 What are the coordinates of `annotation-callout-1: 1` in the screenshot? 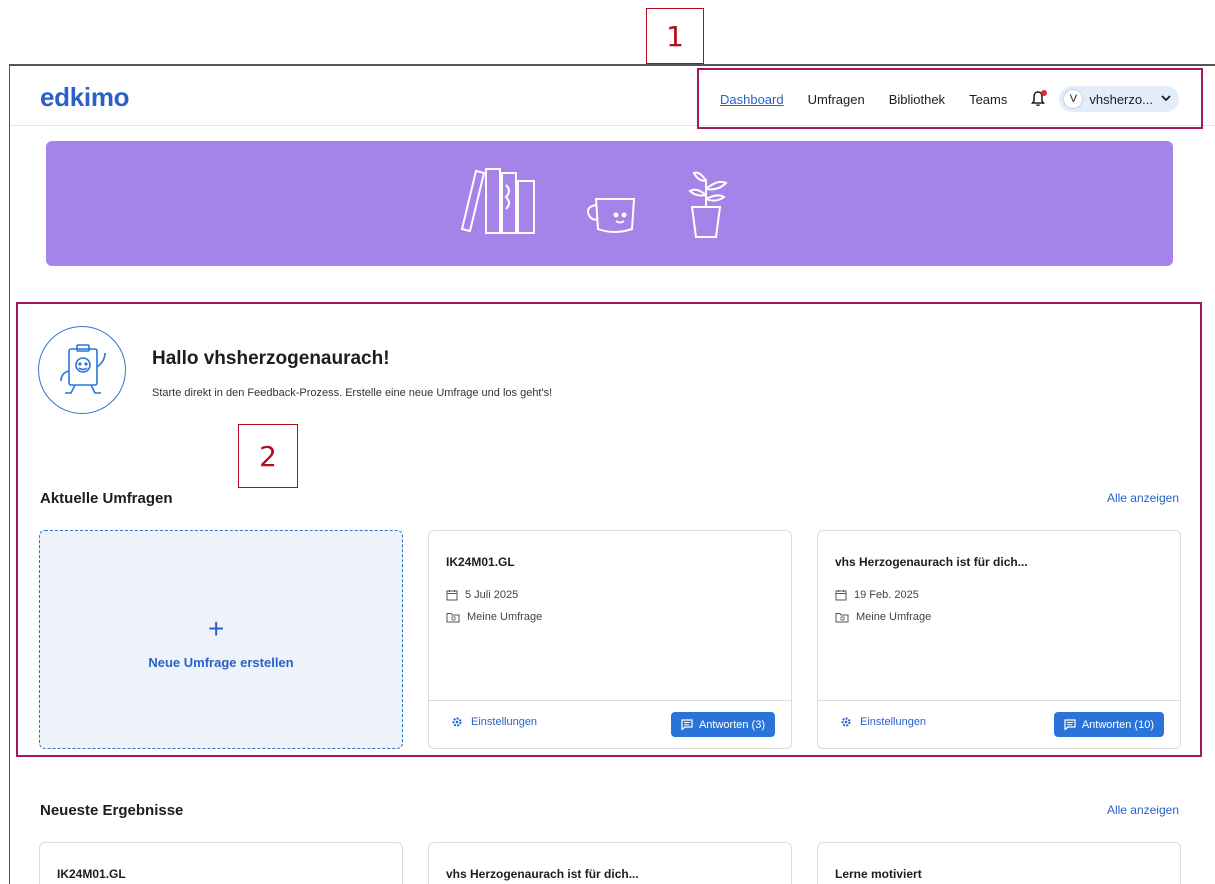 It's located at (675, 36).